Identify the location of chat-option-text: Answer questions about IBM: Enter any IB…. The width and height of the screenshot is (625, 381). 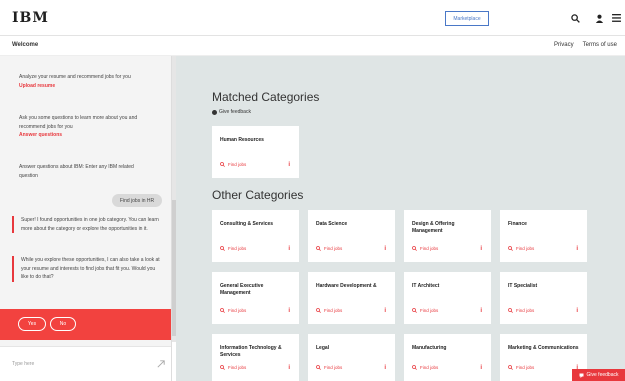
(76, 171).